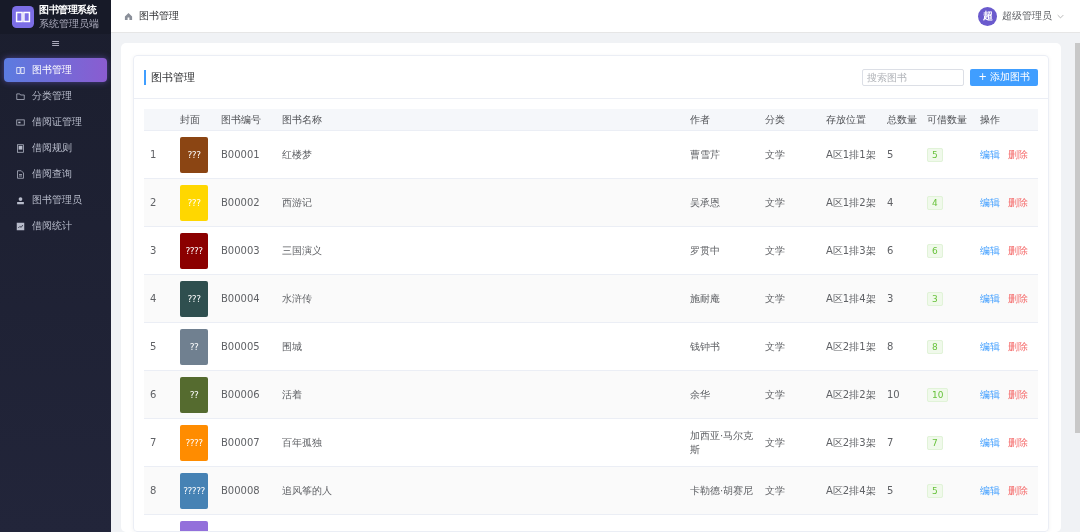  I want to click on table-cell: 活着, so click(292, 394).